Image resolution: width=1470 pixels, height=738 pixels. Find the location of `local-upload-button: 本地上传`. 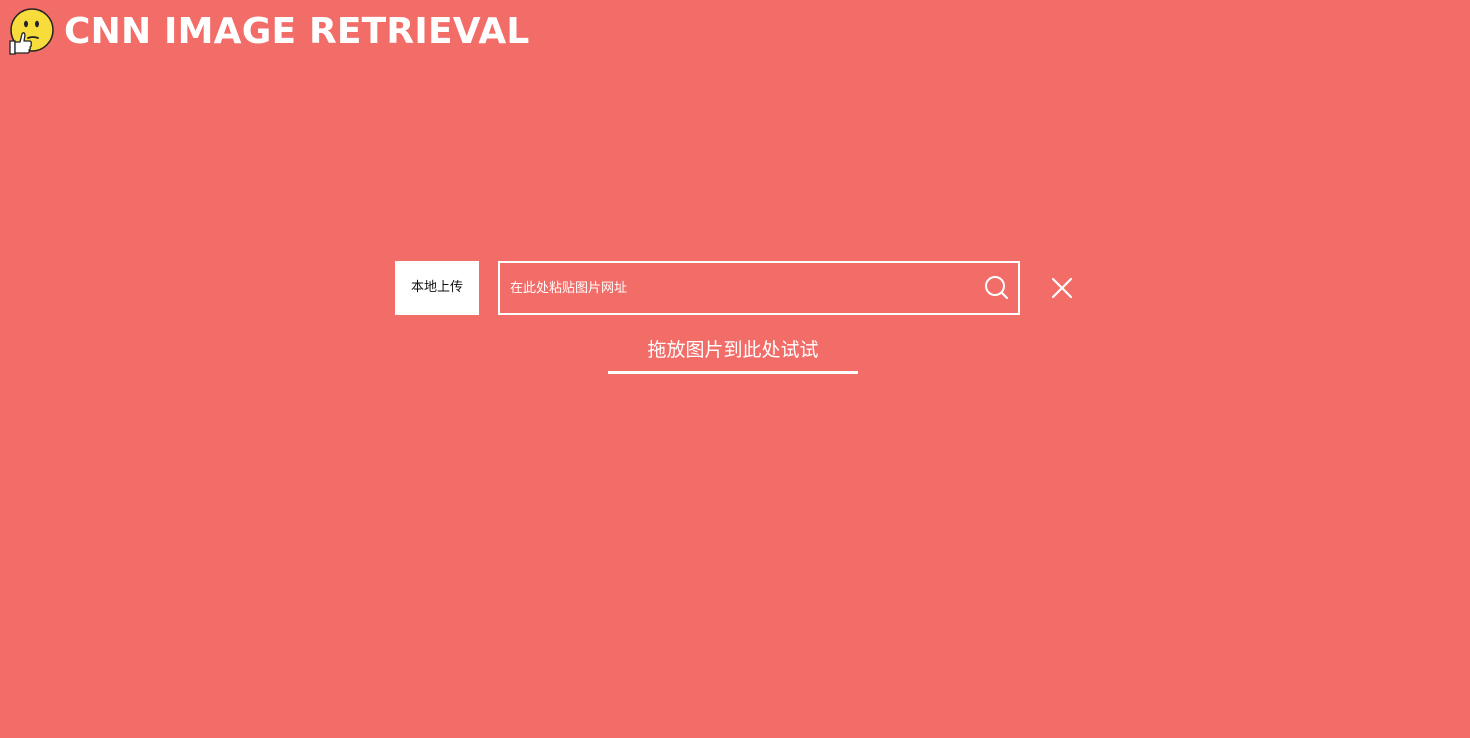

local-upload-button: 本地上传 is located at coordinates (437, 288).